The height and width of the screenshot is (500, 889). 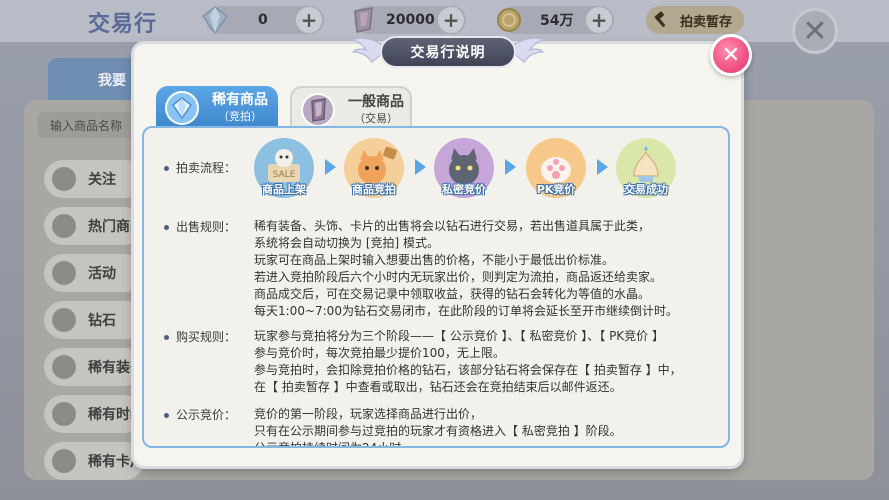 What do you see at coordinates (452, 294) in the screenshot?
I see `rule-line: 商品成交后，可在交易记录中领取收益，获得的钻石会转化为等值的水晶。` at bounding box center [452, 294].